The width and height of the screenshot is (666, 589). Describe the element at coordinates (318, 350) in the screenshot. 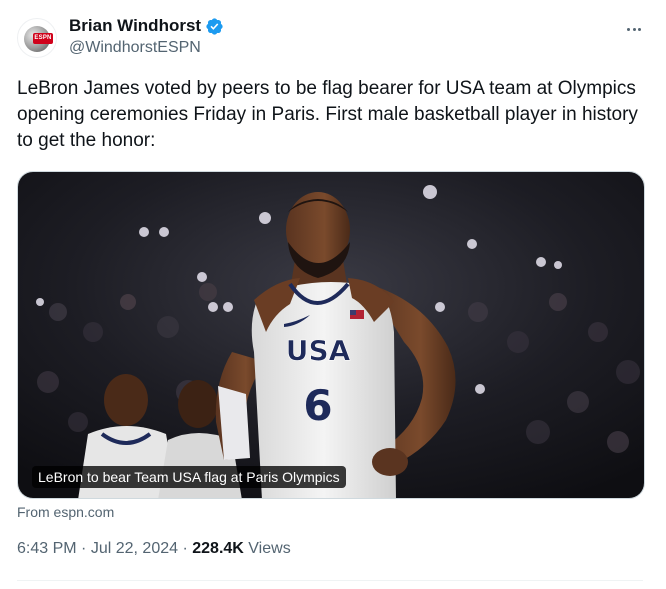

I see `jersey-text: USA` at that location.